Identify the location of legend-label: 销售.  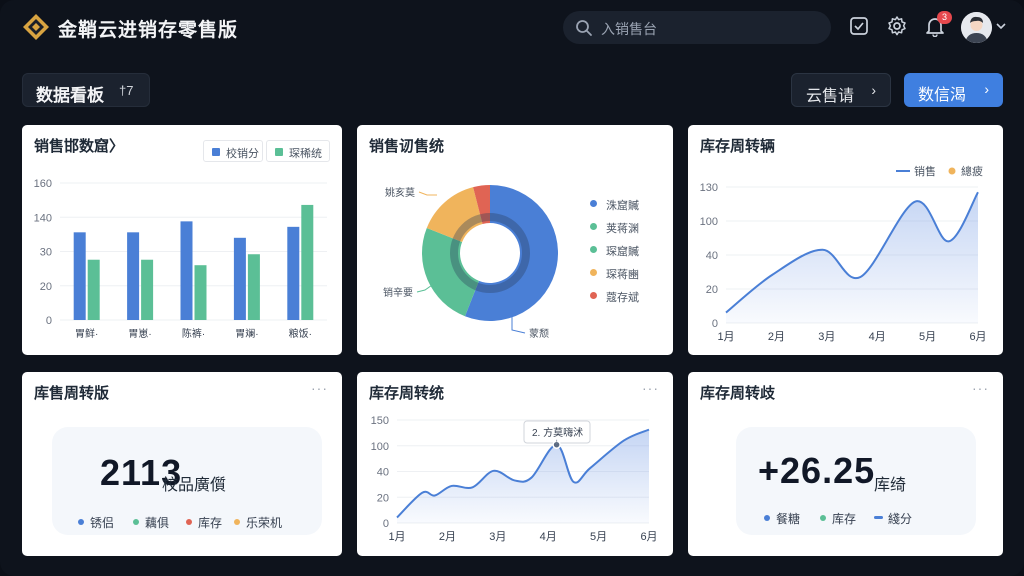
(925, 171).